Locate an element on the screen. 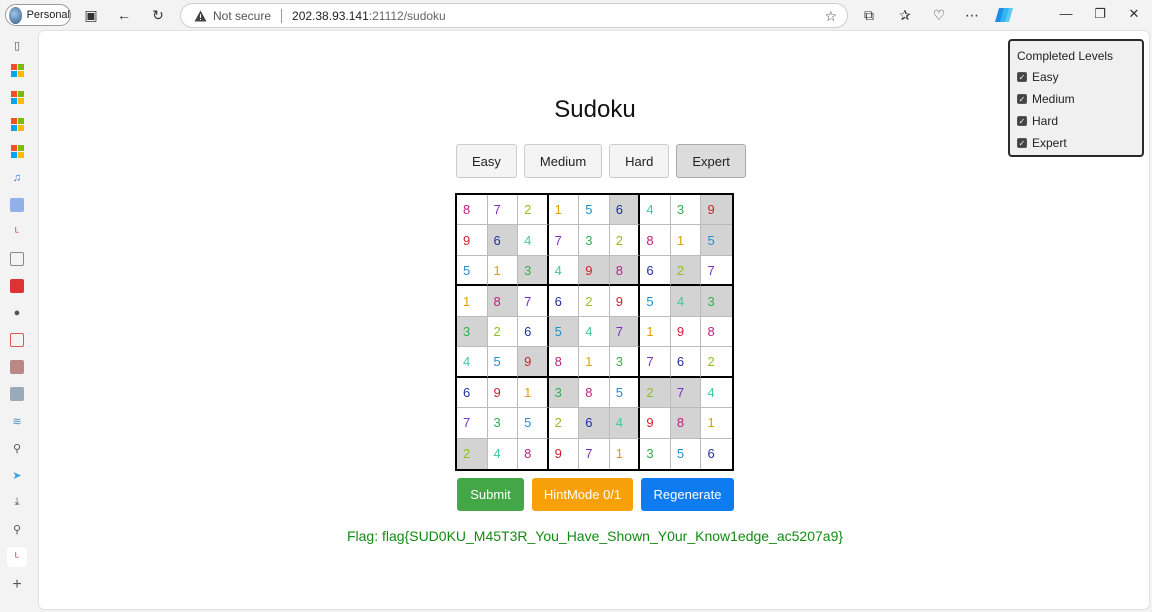 The width and height of the screenshot is (1152, 612). hint-mode-button: HintMode 0/1 is located at coordinates (582, 494).